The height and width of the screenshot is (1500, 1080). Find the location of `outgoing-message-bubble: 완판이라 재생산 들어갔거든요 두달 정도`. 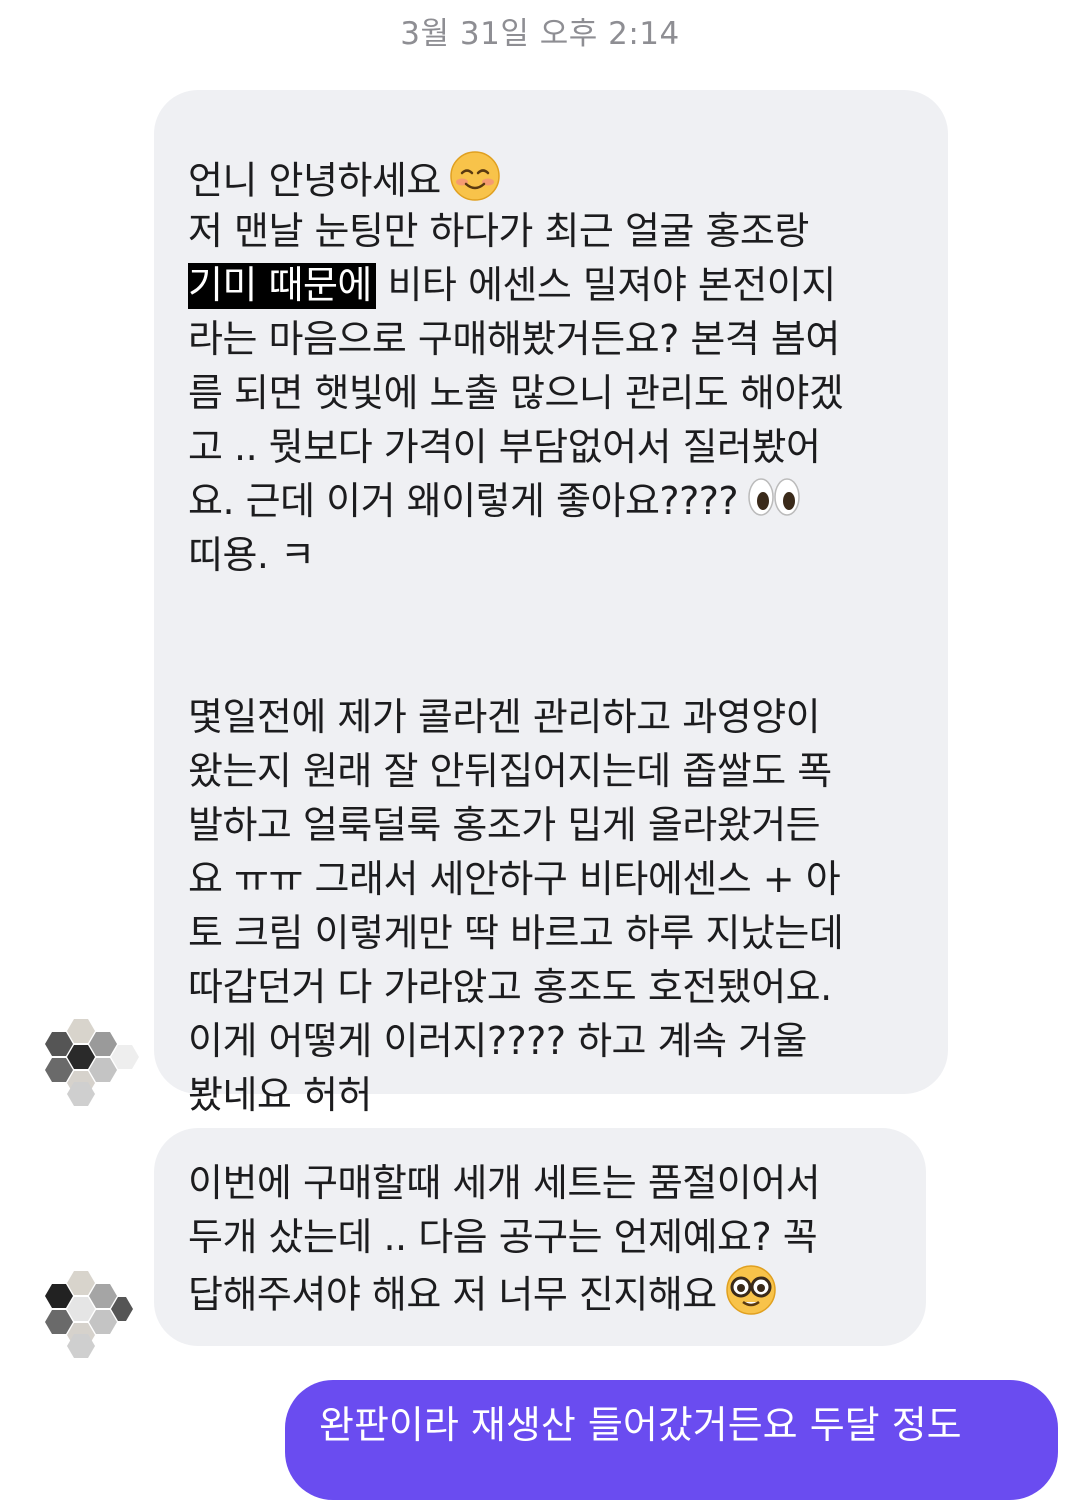

outgoing-message-bubble: 완판이라 재생산 들어갔거든요 두달 정도 is located at coordinates (671, 1440).